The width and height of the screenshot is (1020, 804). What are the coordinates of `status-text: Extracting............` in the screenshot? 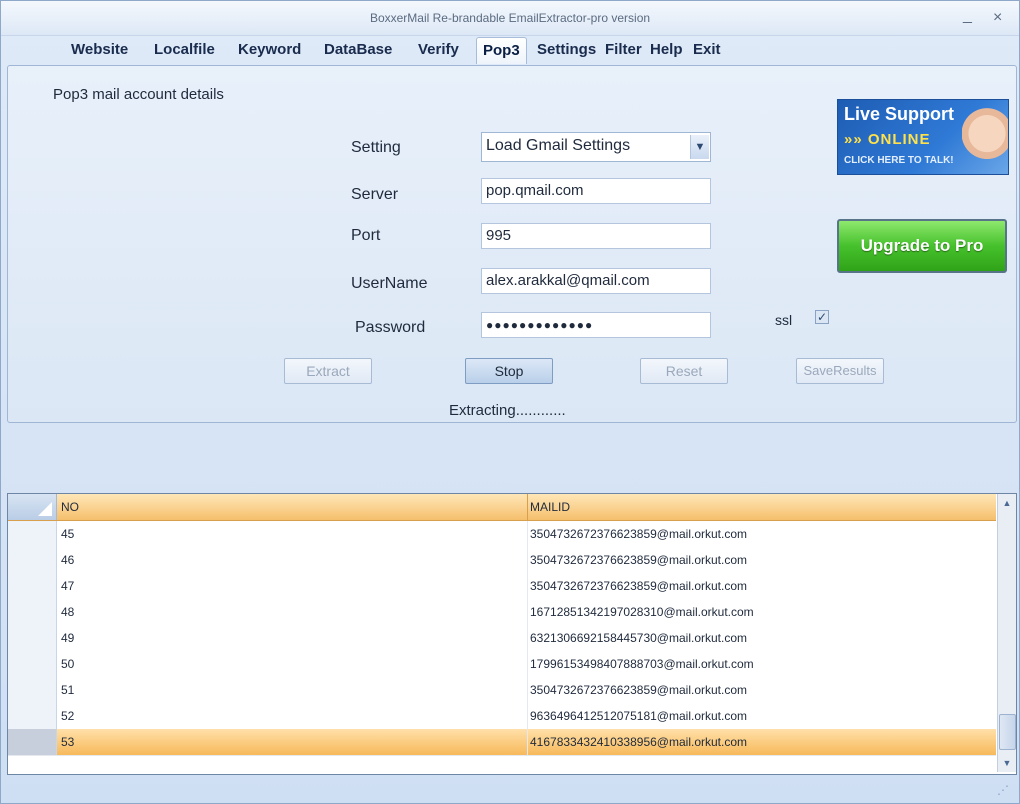 It's located at (507, 410).